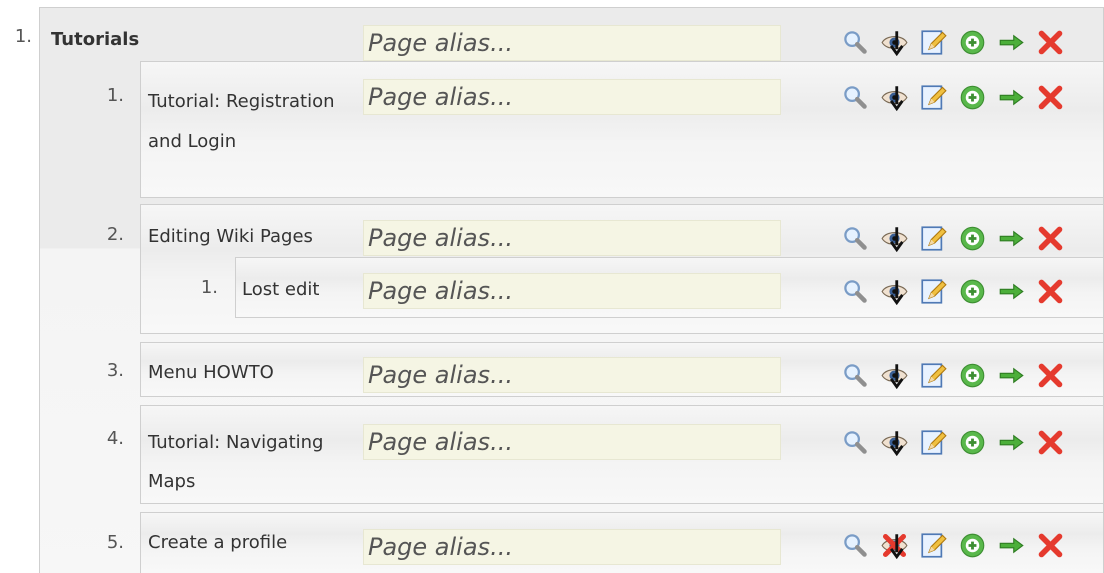  What do you see at coordinates (95, 39) in the screenshot?
I see `item-title: Tutorials` at bounding box center [95, 39].